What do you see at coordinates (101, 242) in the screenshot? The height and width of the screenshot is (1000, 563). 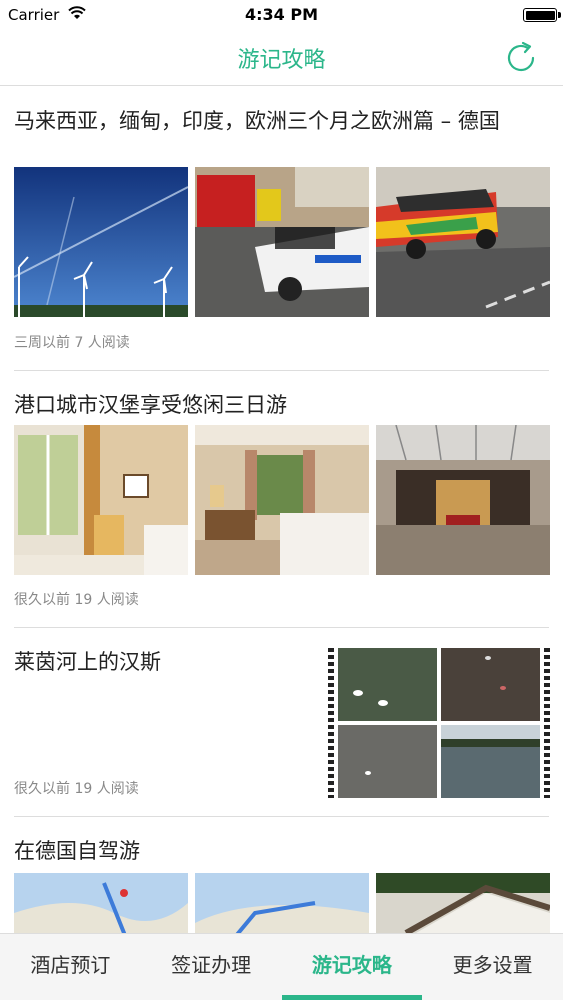 I see `photo-windmills` at bounding box center [101, 242].